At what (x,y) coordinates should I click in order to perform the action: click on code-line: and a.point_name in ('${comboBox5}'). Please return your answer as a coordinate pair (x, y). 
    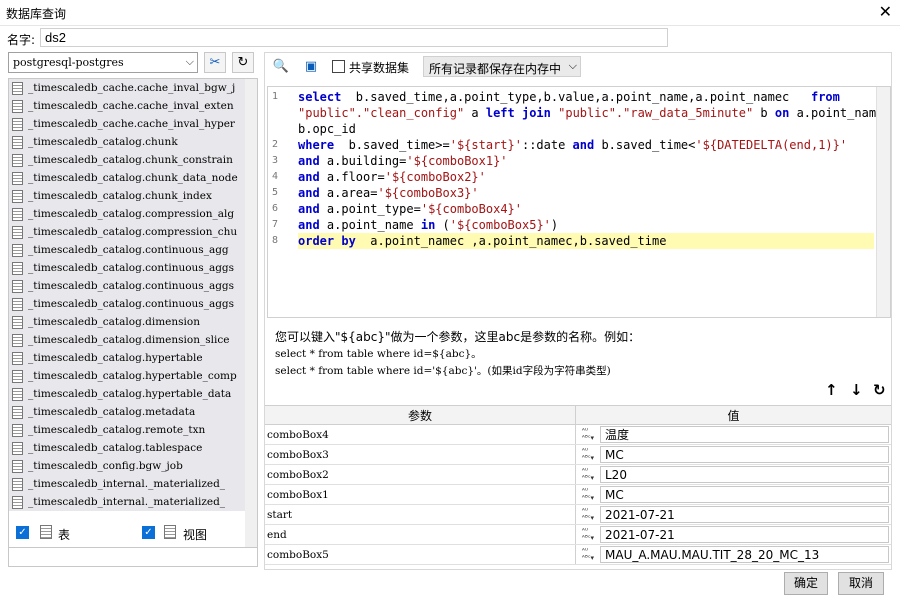
    Looking at the image, I should click on (586, 225).